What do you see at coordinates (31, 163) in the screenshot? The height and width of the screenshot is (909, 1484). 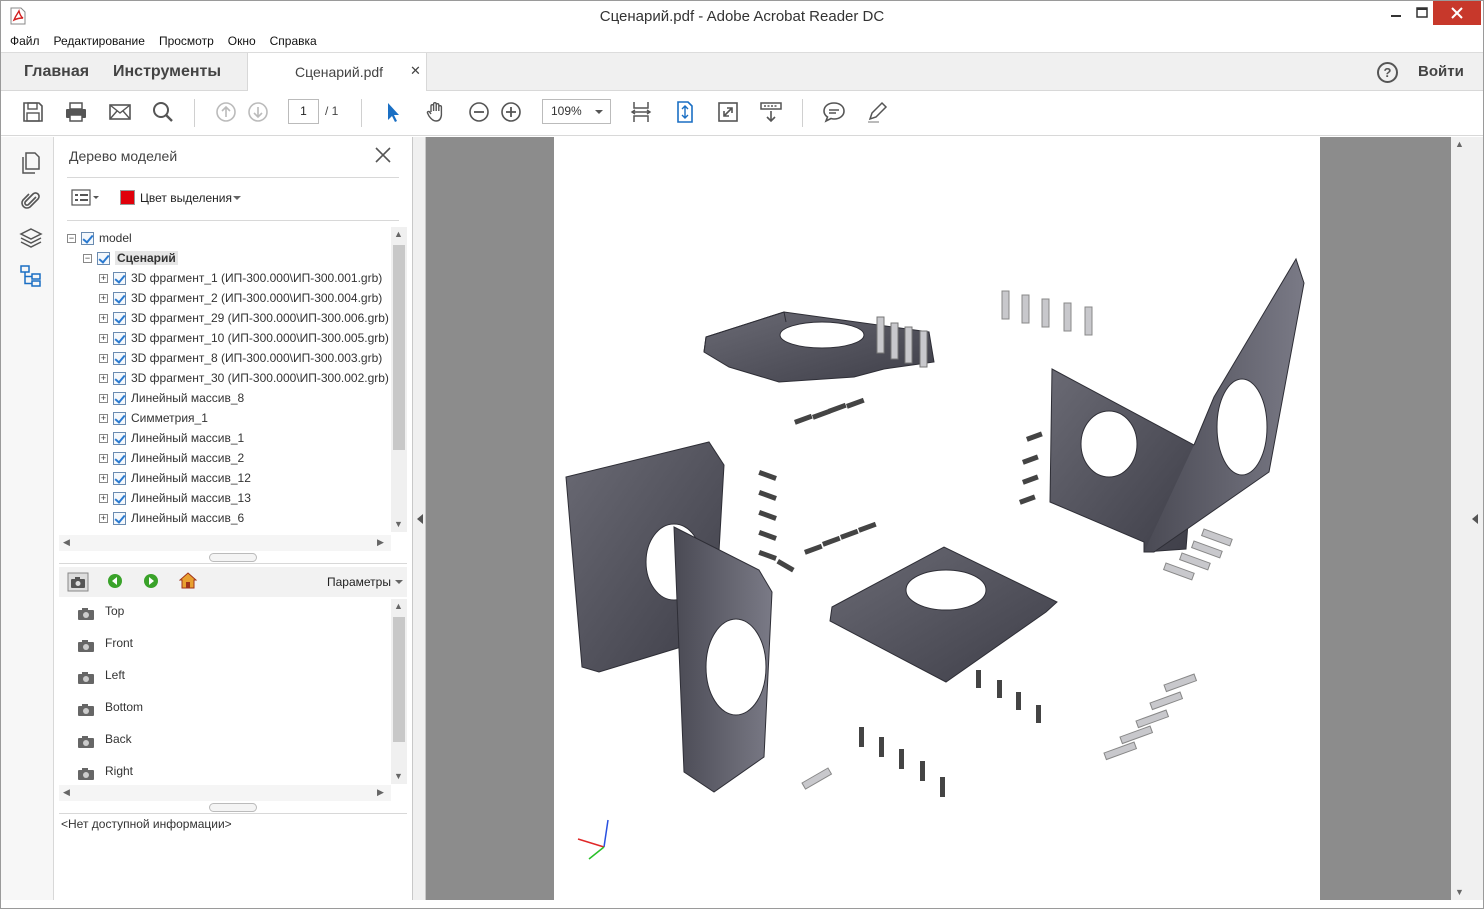 I see `page-thumbnails-icon` at bounding box center [31, 163].